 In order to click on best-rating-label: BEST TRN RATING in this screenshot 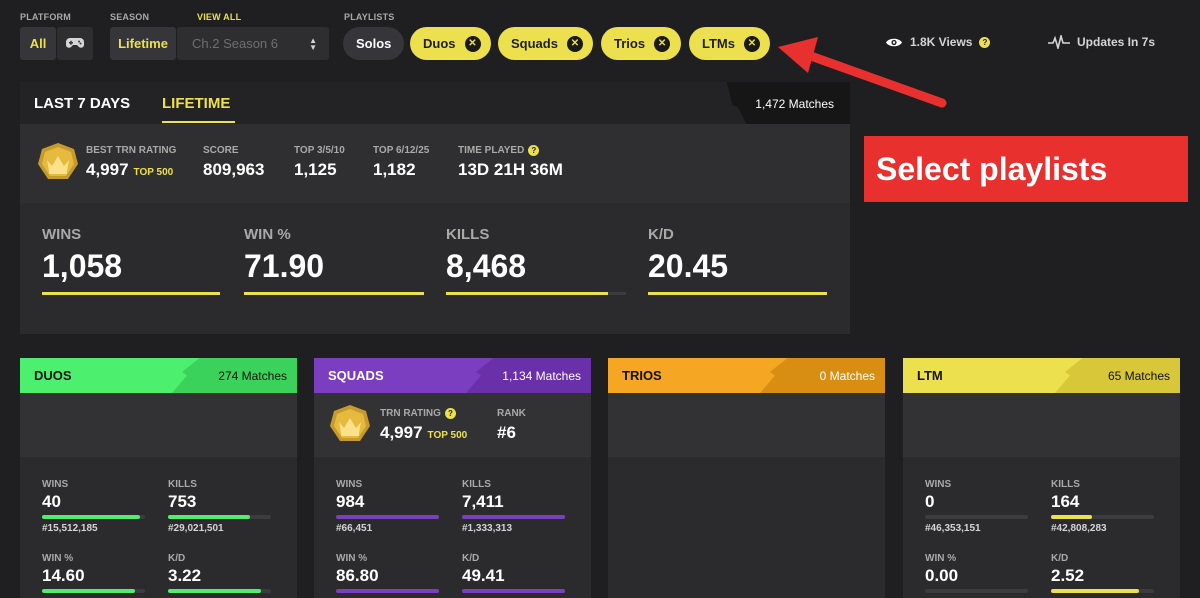, I will do `click(131, 150)`.